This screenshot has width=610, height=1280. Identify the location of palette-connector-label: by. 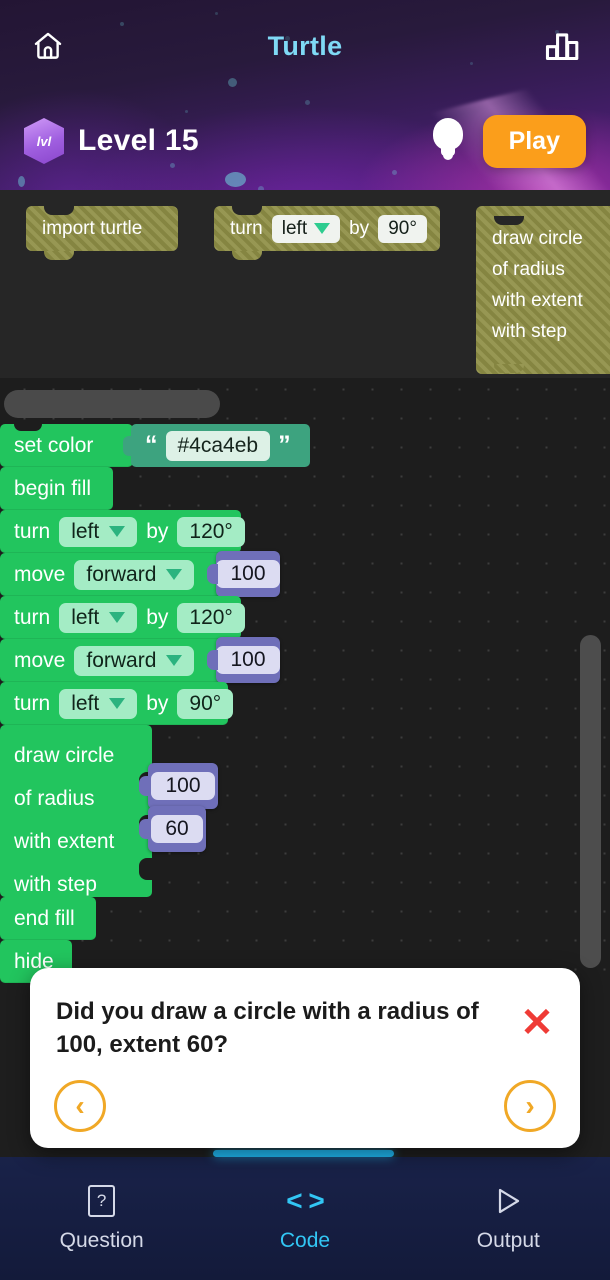
(359, 228).